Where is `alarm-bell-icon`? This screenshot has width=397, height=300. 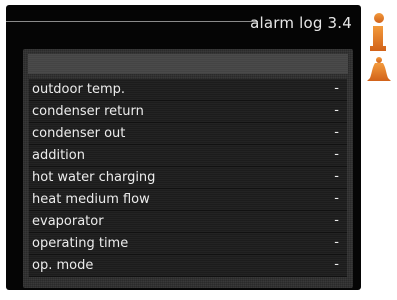 alarm-bell-icon is located at coordinates (379, 69).